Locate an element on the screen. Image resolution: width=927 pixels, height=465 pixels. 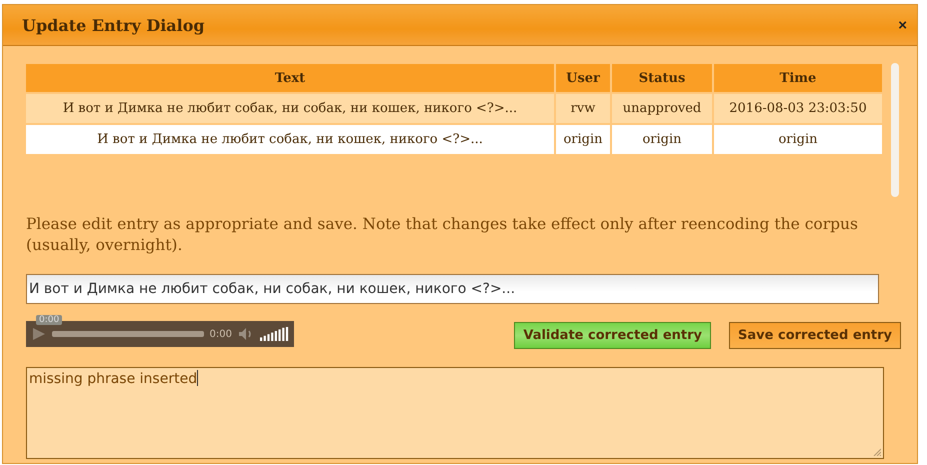
progress-track is located at coordinates (128, 334).